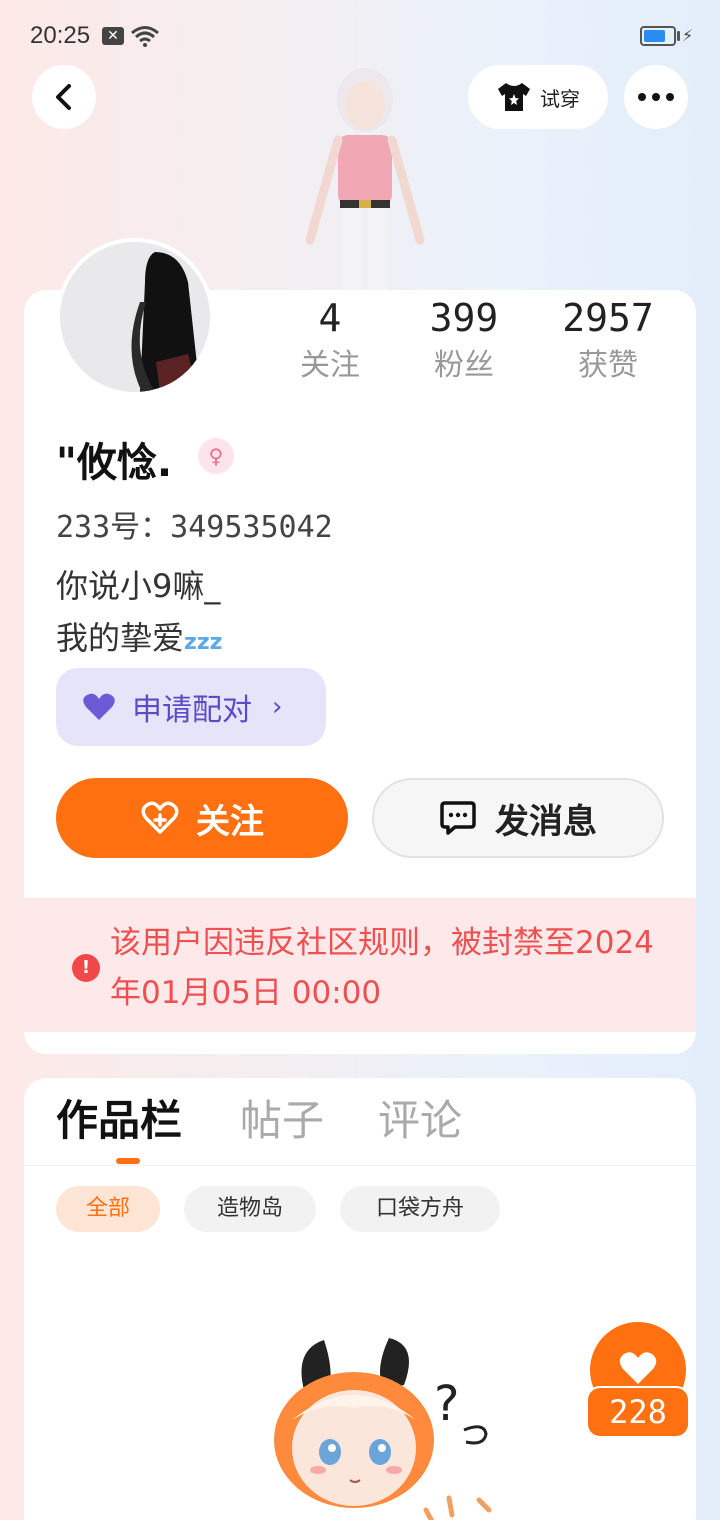 The width and height of the screenshot is (720, 1520). I want to click on like-button: 228, so click(638, 1380).